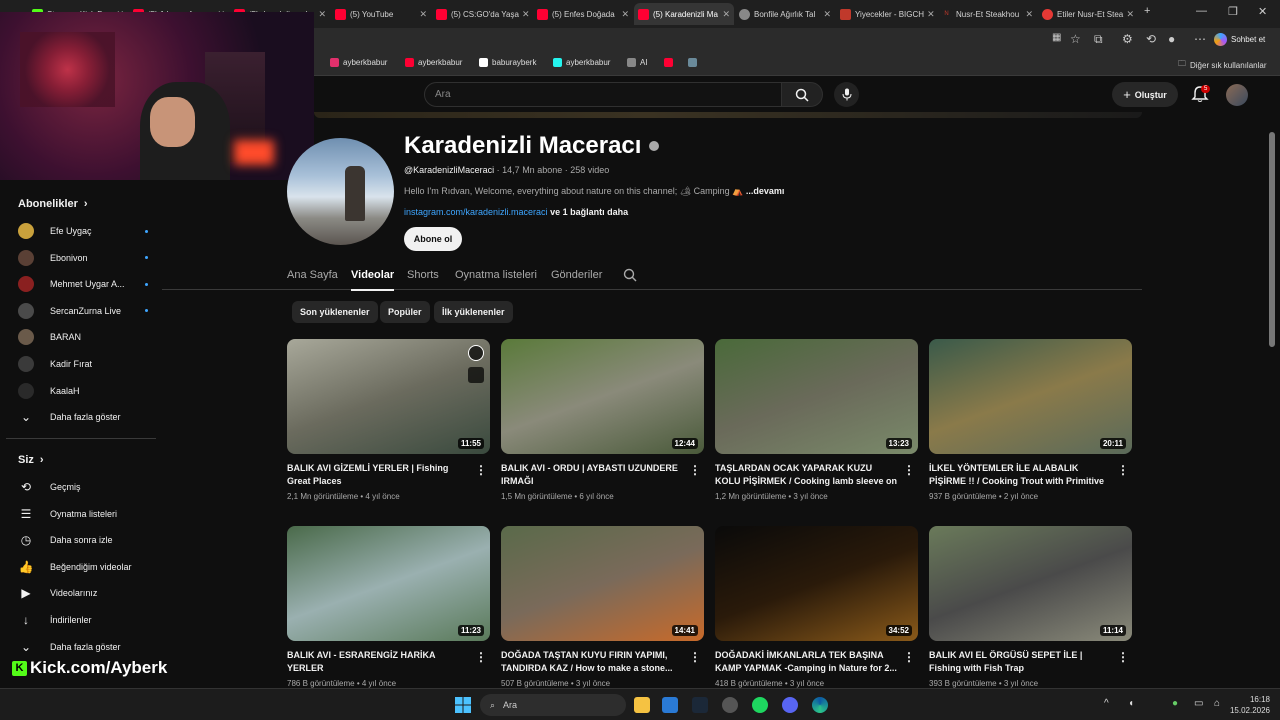  Describe the element at coordinates (987, 14) in the screenshot. I see `browser-tab: NNusr-Et Steakhou✕` at that location.